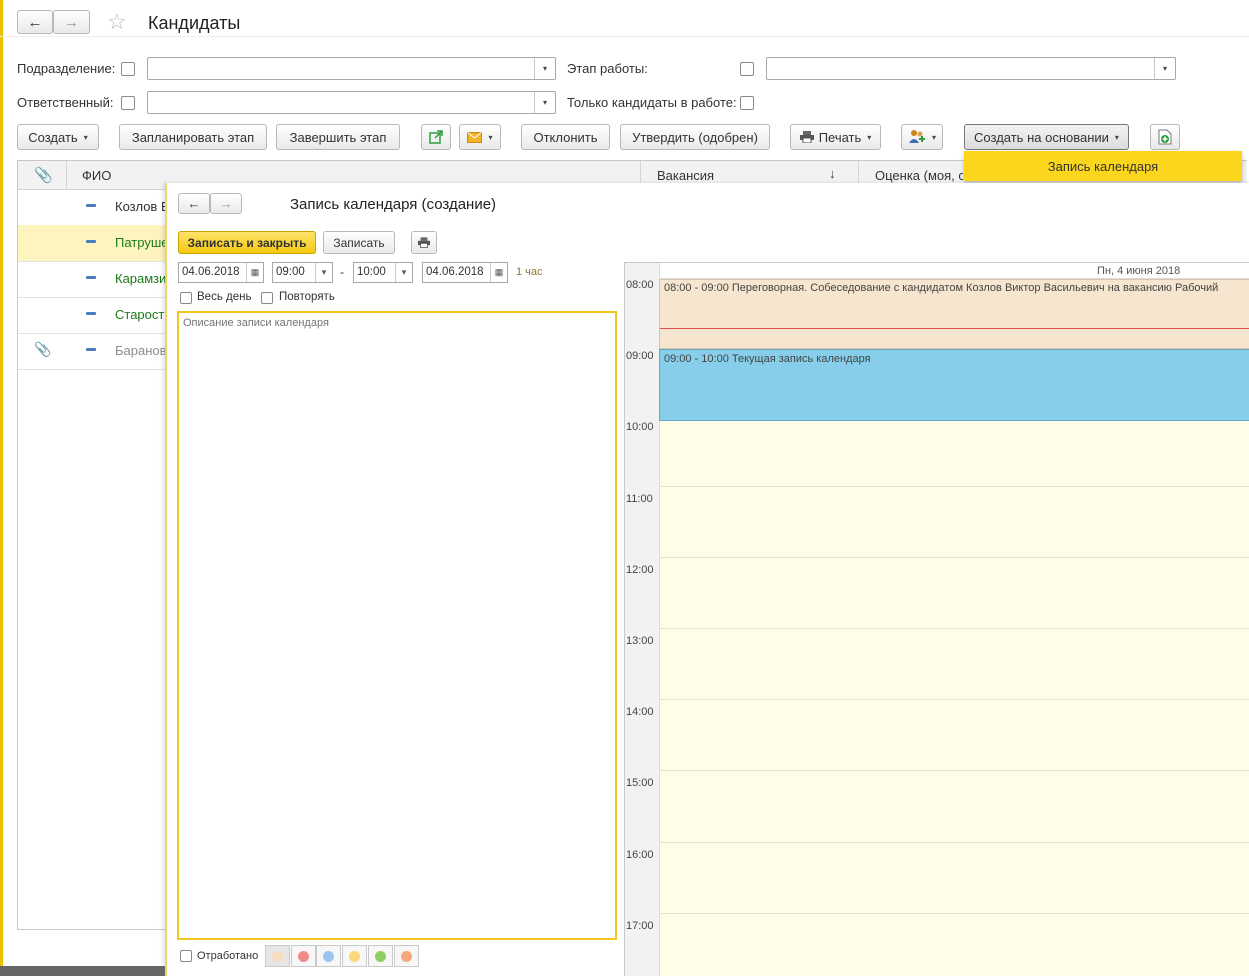 This screenshot has width=1249, height=976. I want to click on dialog-back-button: ←, so click(194, 203).